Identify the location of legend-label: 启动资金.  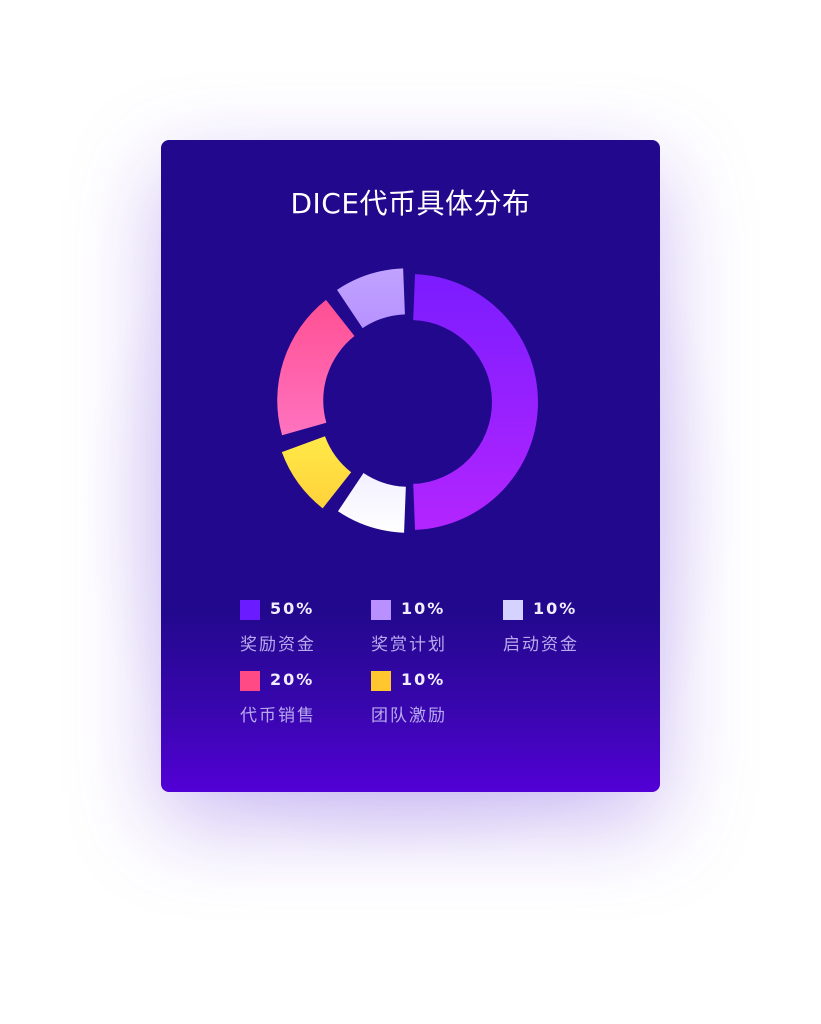
(541, 645).